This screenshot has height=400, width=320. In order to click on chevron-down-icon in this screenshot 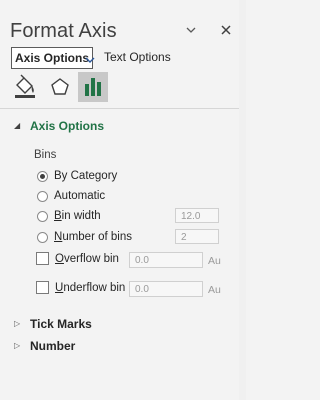, I will do `click(90, 57)`.